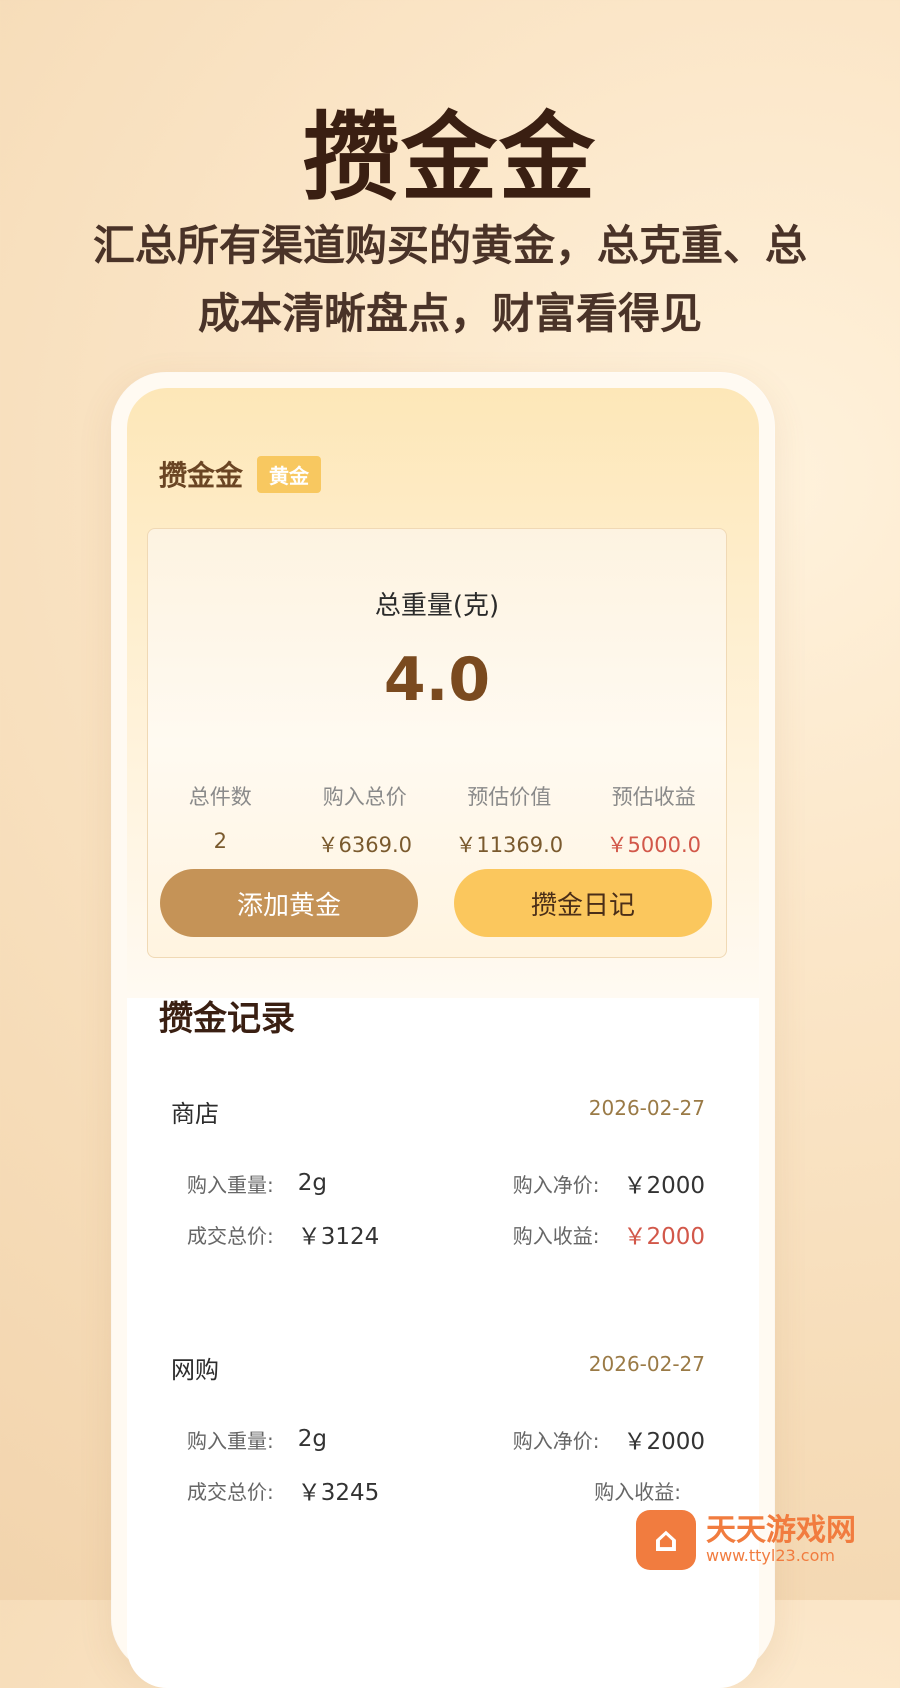 The image size is (900, 1688). Describe the element at coordinates (449, 245) in the screenshot. I see `promo-subtitle-line1: 汇总所有渠道购买的黄金，总克重、总` at that location.